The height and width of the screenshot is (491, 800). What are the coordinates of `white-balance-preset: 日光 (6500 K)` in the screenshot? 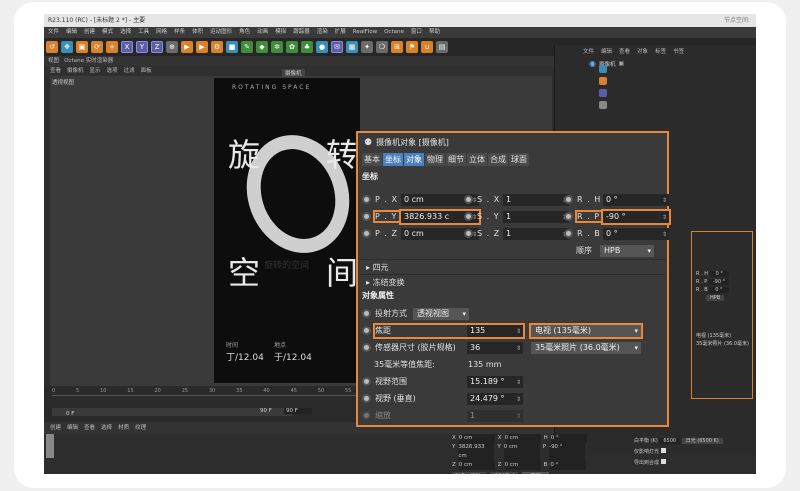 It's located at (702, 441).